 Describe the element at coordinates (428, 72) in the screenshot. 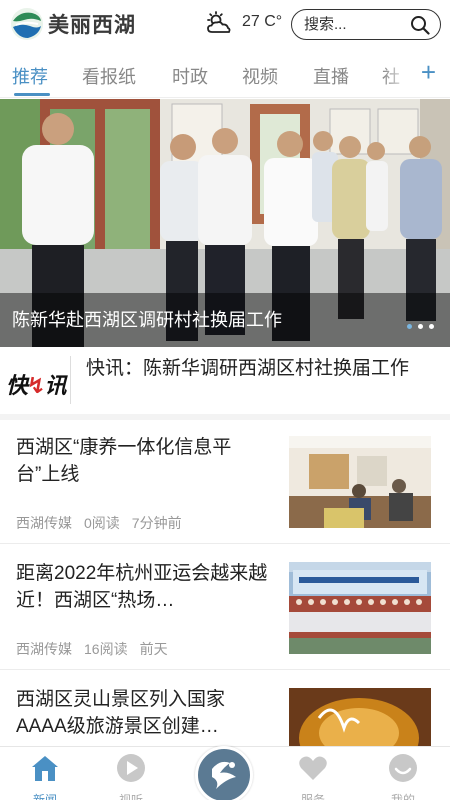

I see `add-tab-icon: +` at that location.